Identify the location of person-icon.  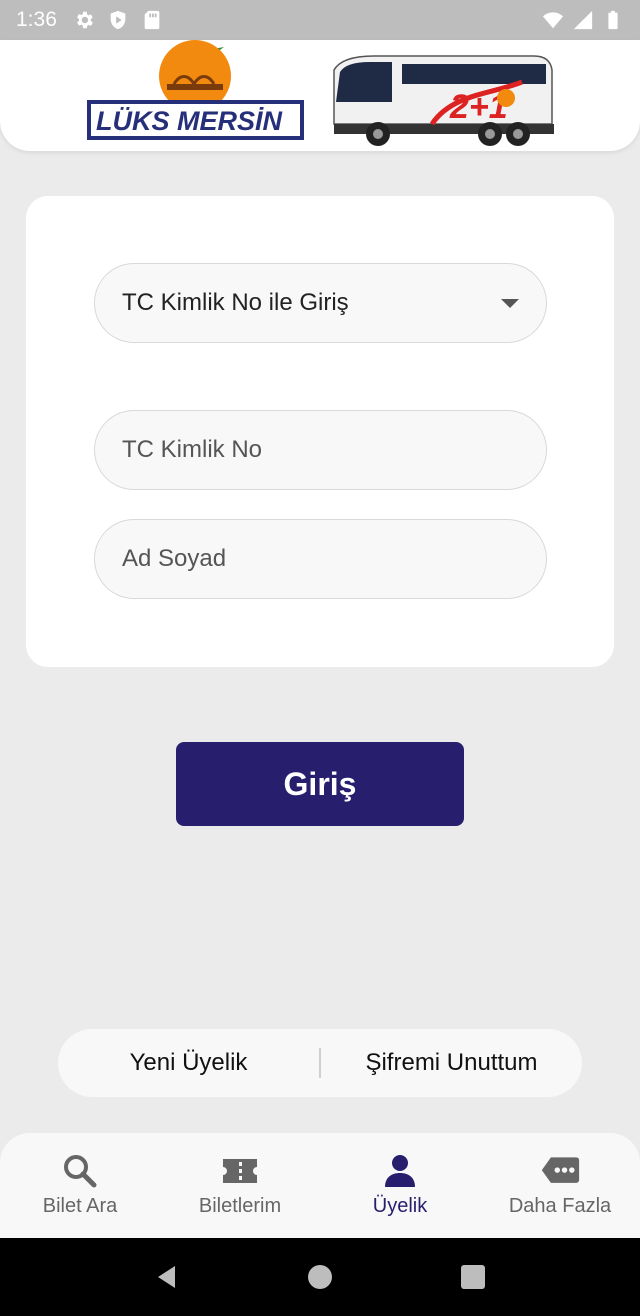
(400, 1171).